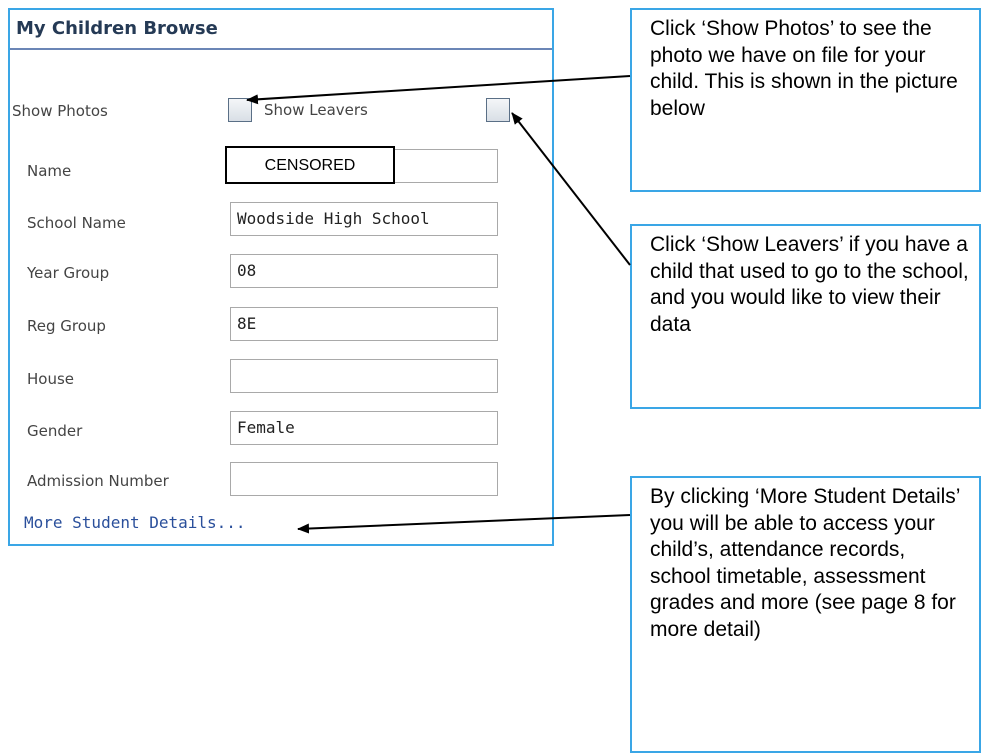 This screenshot has height=753, width=981. What do you see at coordinates (438, 90) in the screenshot?
I see `arrow-to-show-photos` at bounding box center [438, 90].